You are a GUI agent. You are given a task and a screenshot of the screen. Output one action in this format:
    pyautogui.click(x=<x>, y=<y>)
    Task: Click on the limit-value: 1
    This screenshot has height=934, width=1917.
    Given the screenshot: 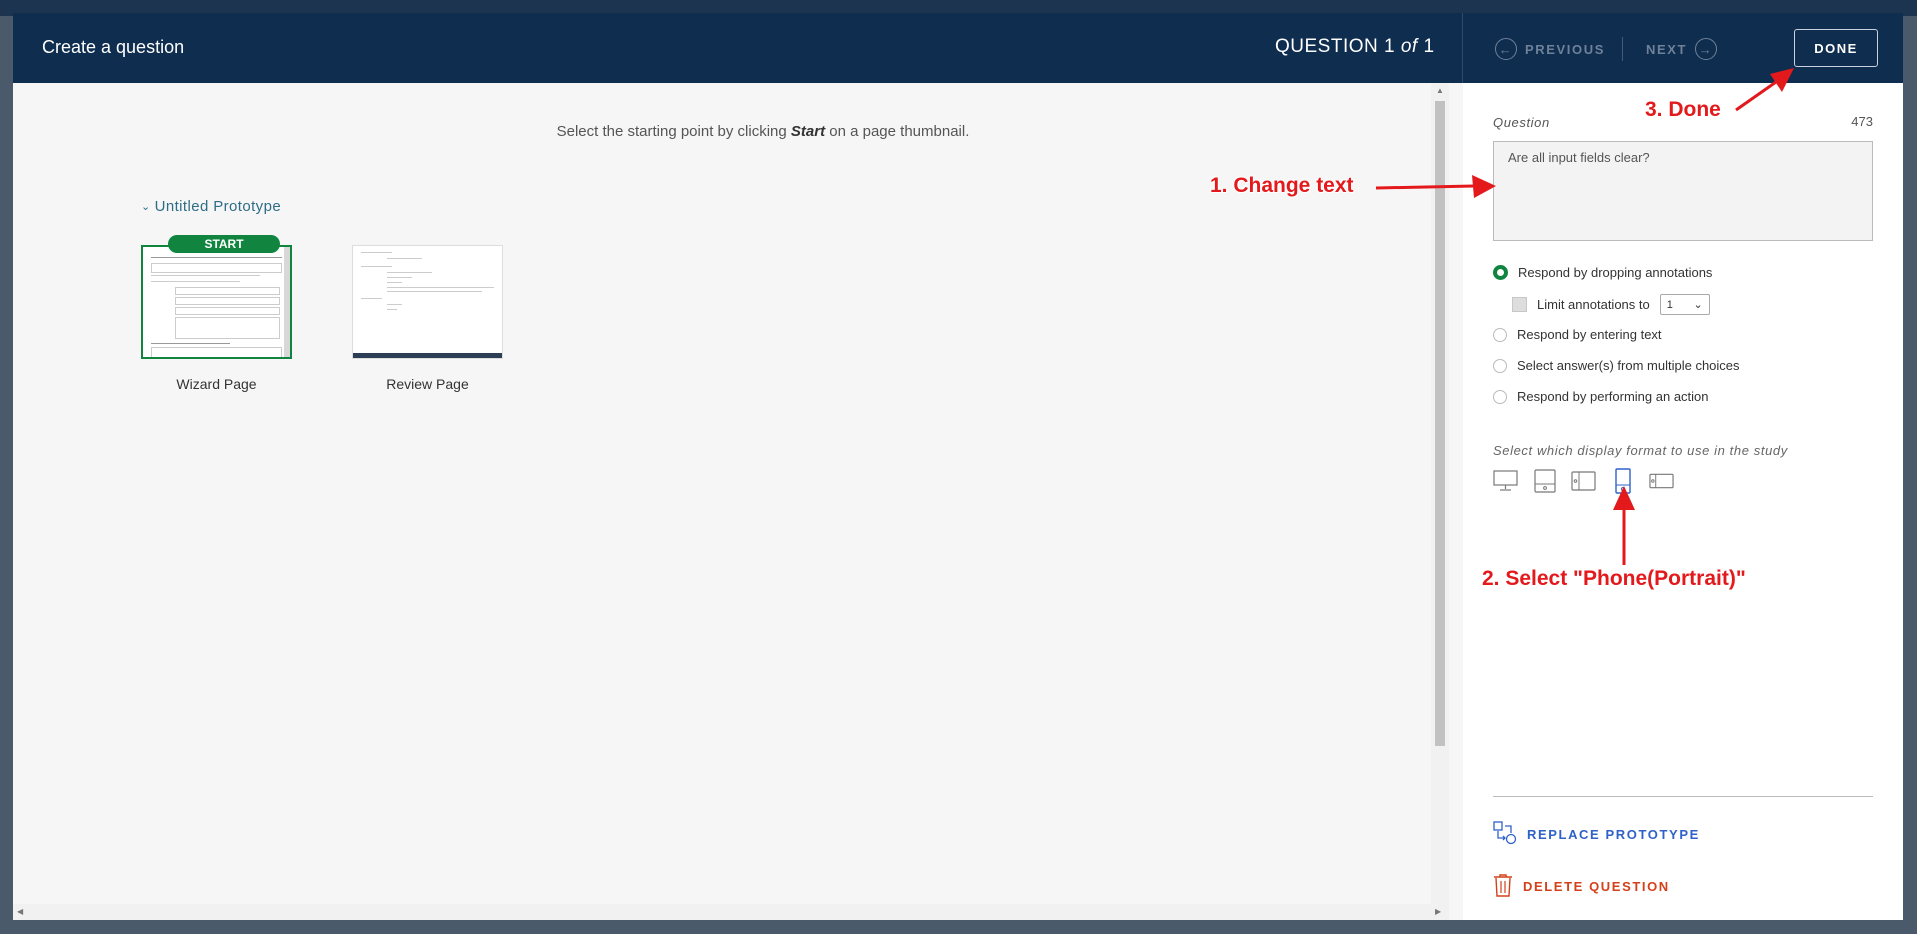 What is the action you would take?
    pyautogui.click(x=1669, y=304)
    